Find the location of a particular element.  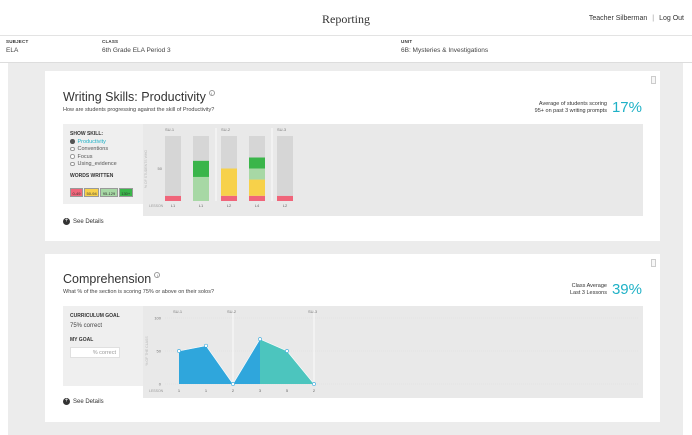

stat-label-line2: Last 3 Lessons is located at coordinates (588, 292).